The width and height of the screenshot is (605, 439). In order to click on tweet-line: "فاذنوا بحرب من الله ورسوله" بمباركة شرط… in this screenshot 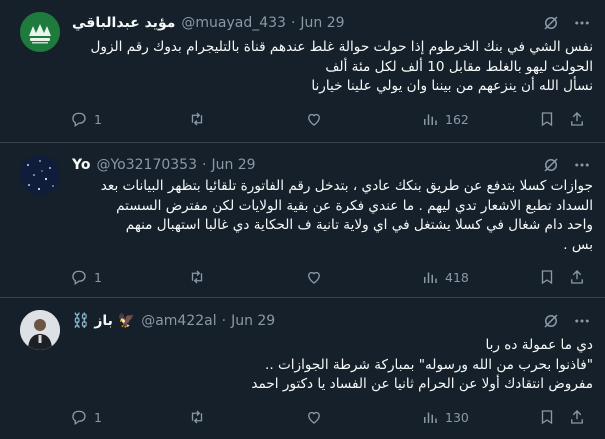, I will do `click(429, 364)`.